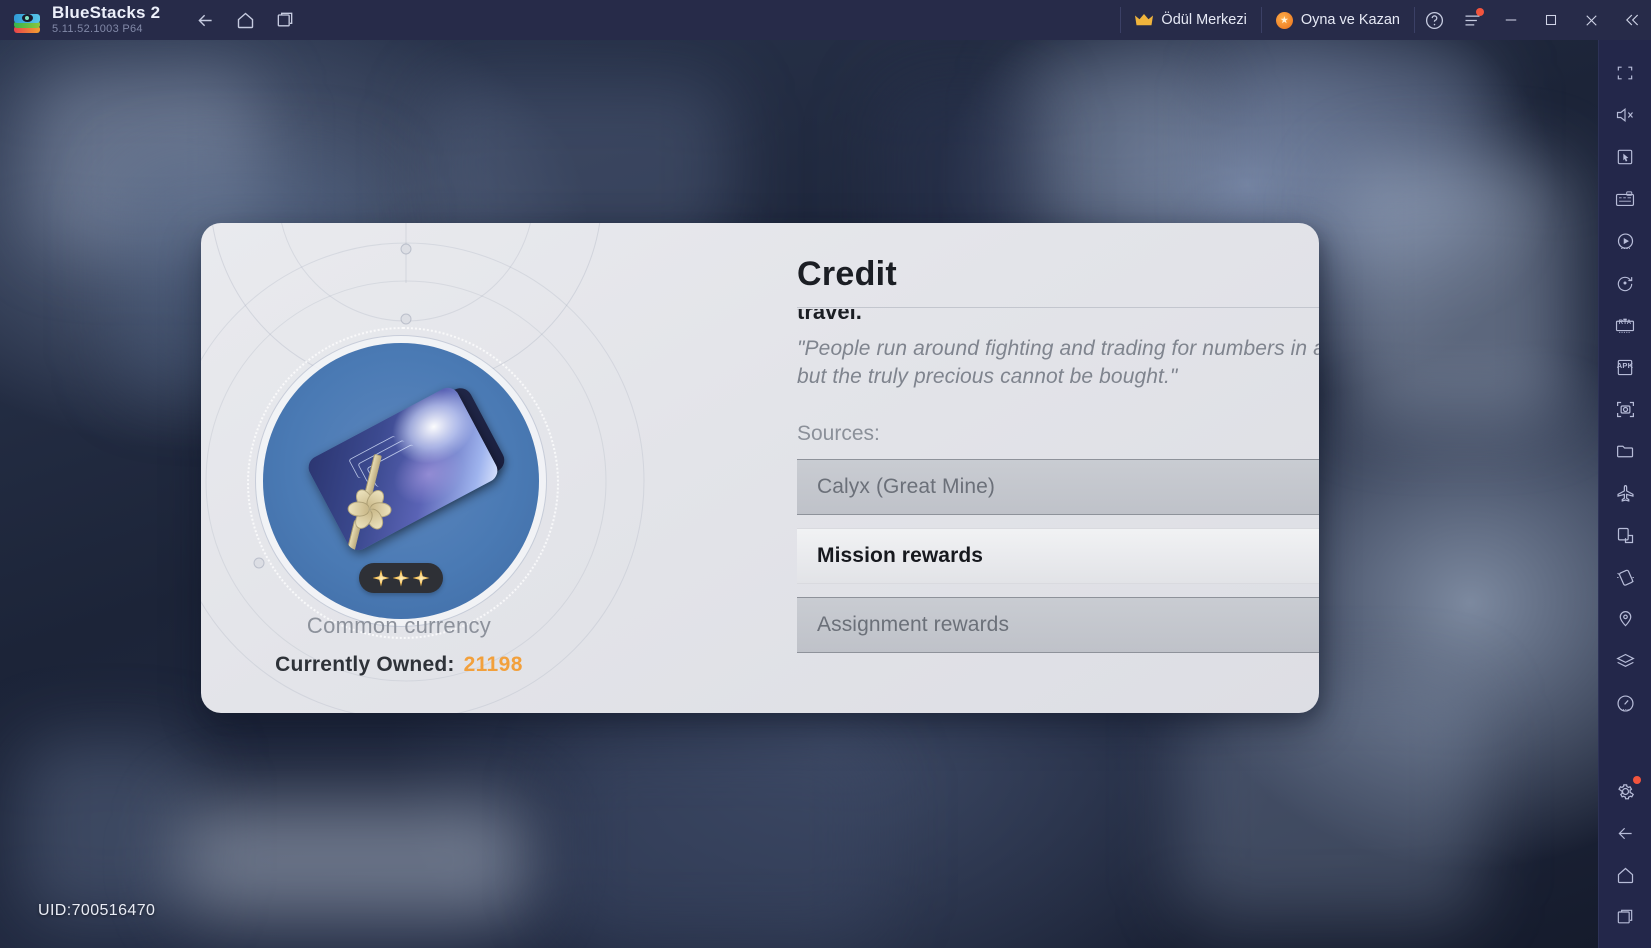 This screenshot has width=1651, height=948. What do you see at coordinates (493, 664) in the screenshot?
I see `currently-owned-value: 21198` at bounding box center [493, 664].